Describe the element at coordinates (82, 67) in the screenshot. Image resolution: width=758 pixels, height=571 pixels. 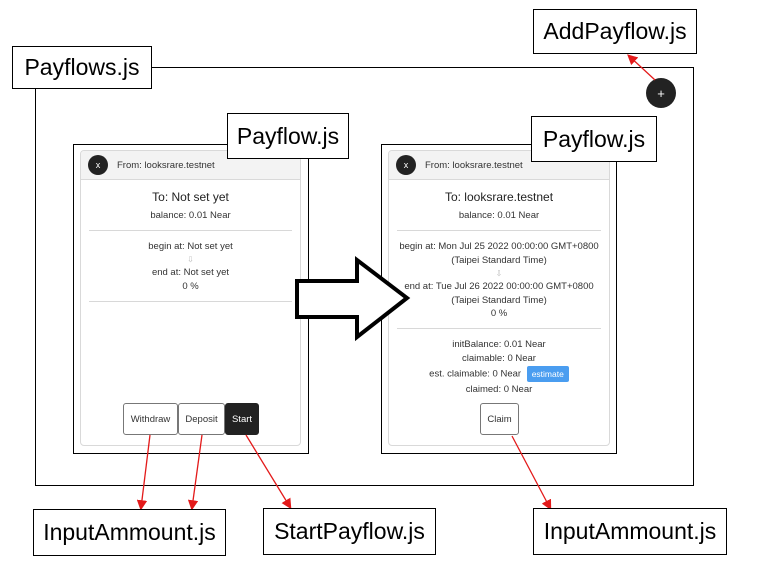
I see `label-payflows: Payflows.js` at that location.